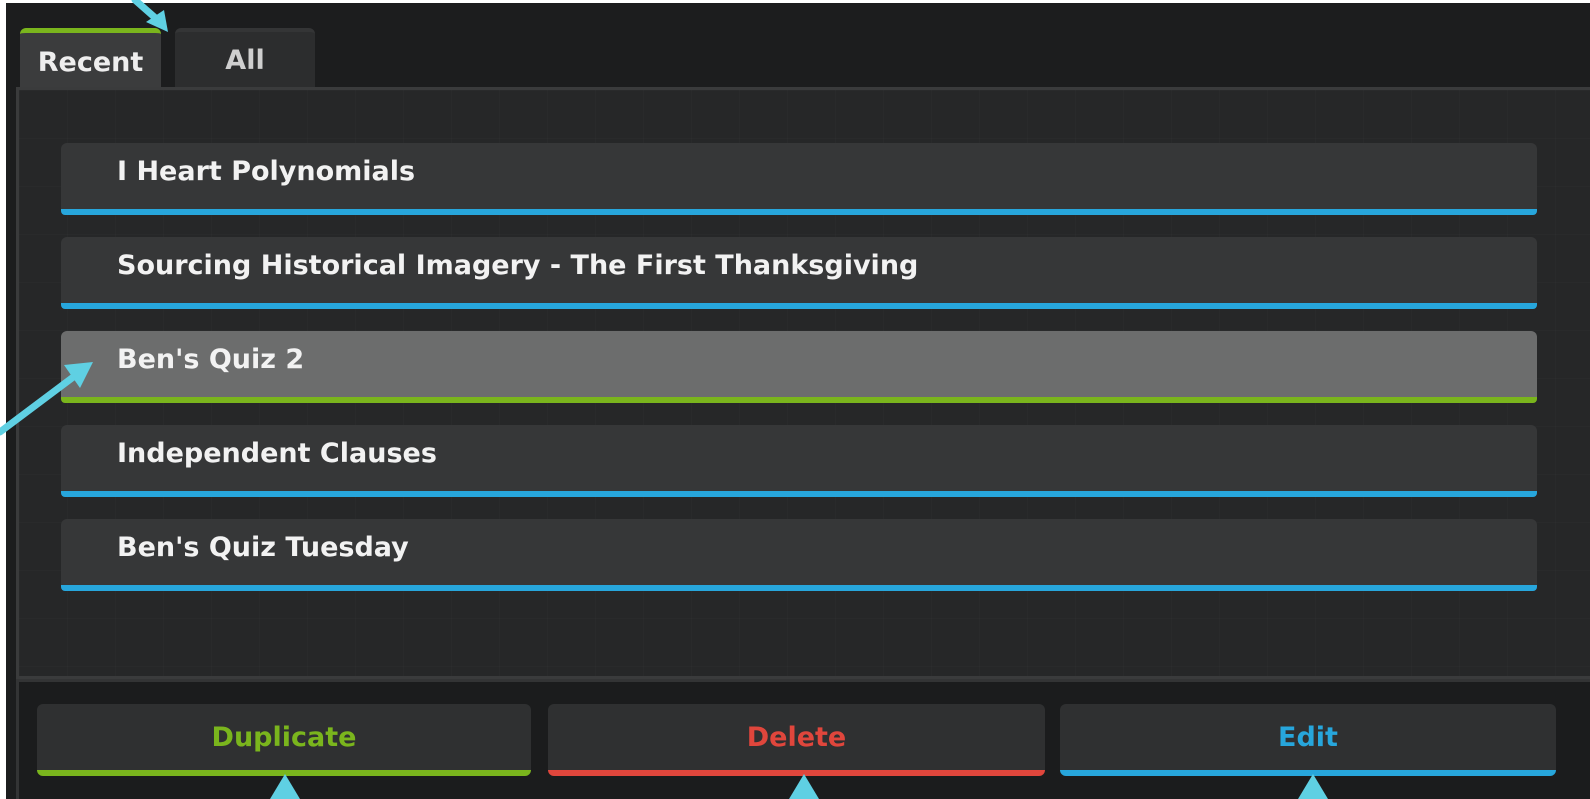  Describe the element at coordinates (799, 179) in the screenshot. I see `list-item: I Heart Polynomials` at that location.